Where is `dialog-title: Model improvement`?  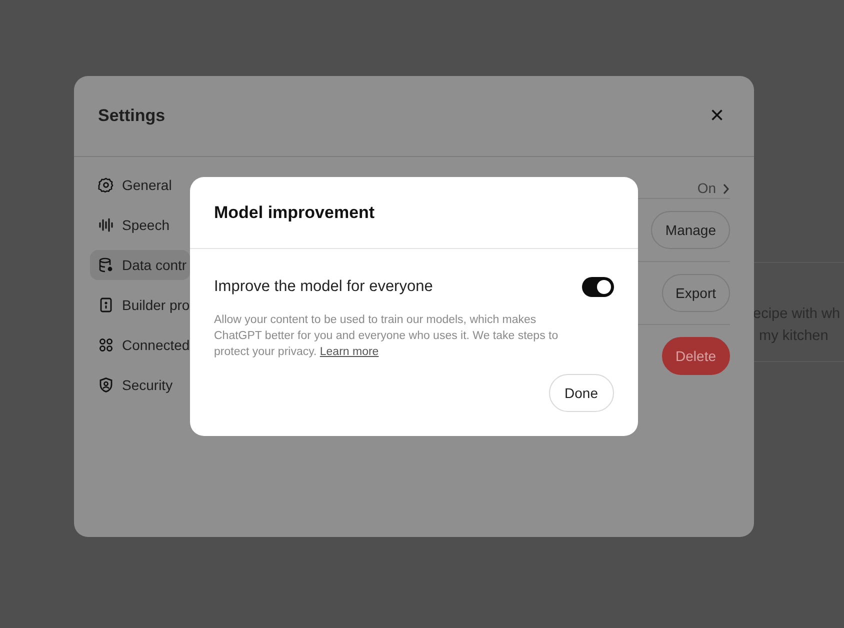 dialog-title: Model improvement is located at coordinates (414, 213).